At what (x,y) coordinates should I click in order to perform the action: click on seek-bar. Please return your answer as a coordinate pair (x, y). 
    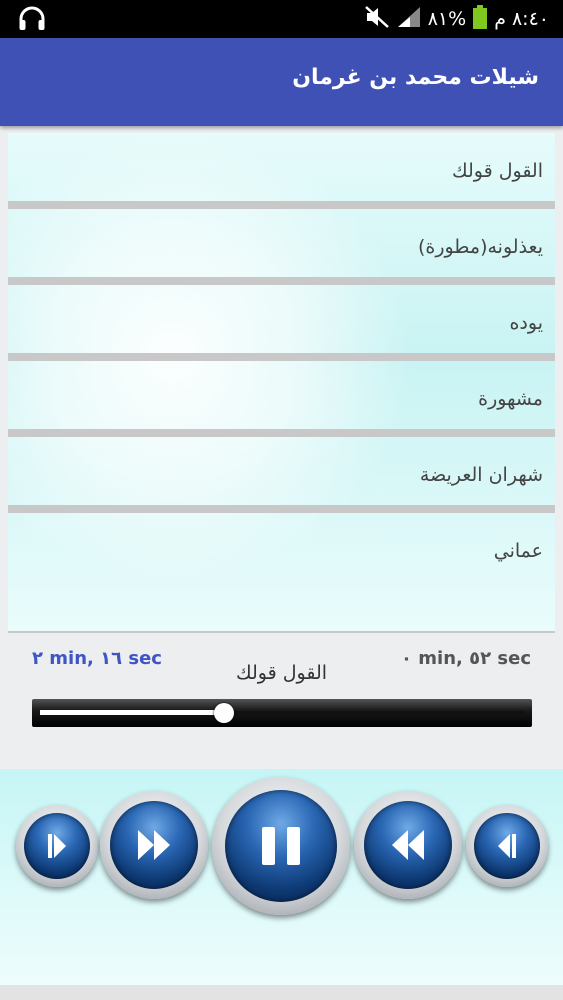
    Looking at the image, I should click on (282, 713).